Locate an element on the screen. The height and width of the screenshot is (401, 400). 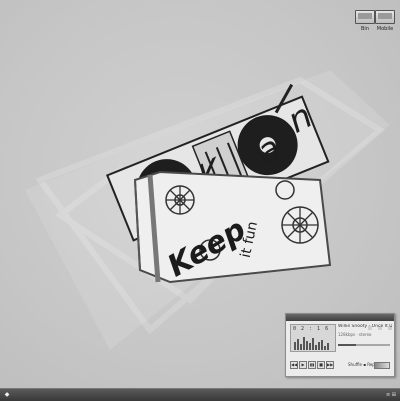
desktop-icon-mobile: Mobile is located at coordinates (385, 21).